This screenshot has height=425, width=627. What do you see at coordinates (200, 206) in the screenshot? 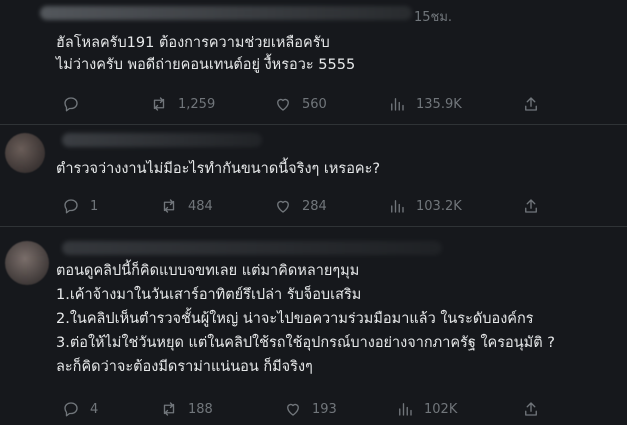
I see `retweet-count: 484` at bounding box center [200, 206].